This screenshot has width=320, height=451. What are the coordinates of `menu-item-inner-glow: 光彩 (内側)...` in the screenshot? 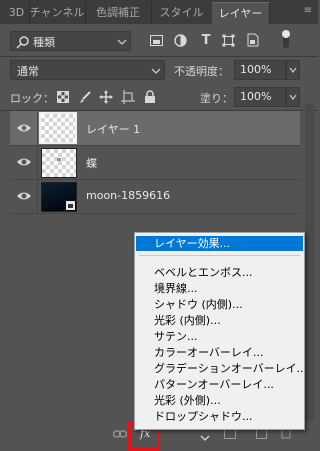 It's located at (219, 320).